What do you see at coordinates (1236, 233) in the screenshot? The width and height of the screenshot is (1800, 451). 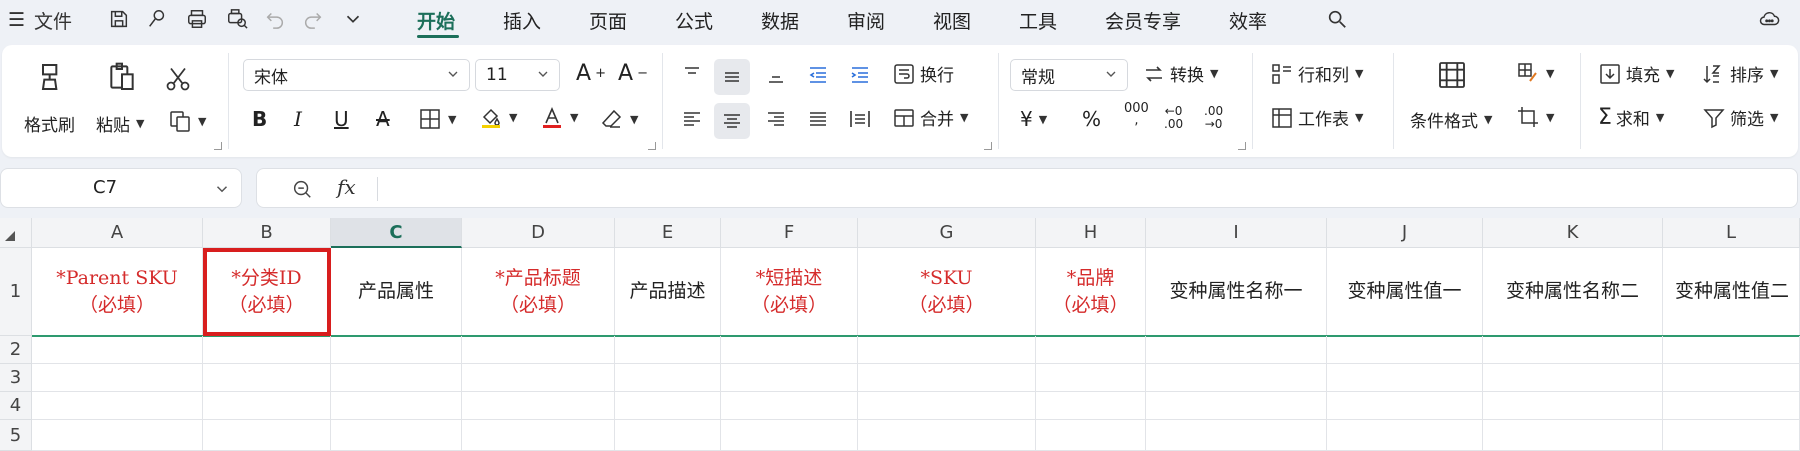 I see `column-header-i: I` at bounding box center [1236, 233].